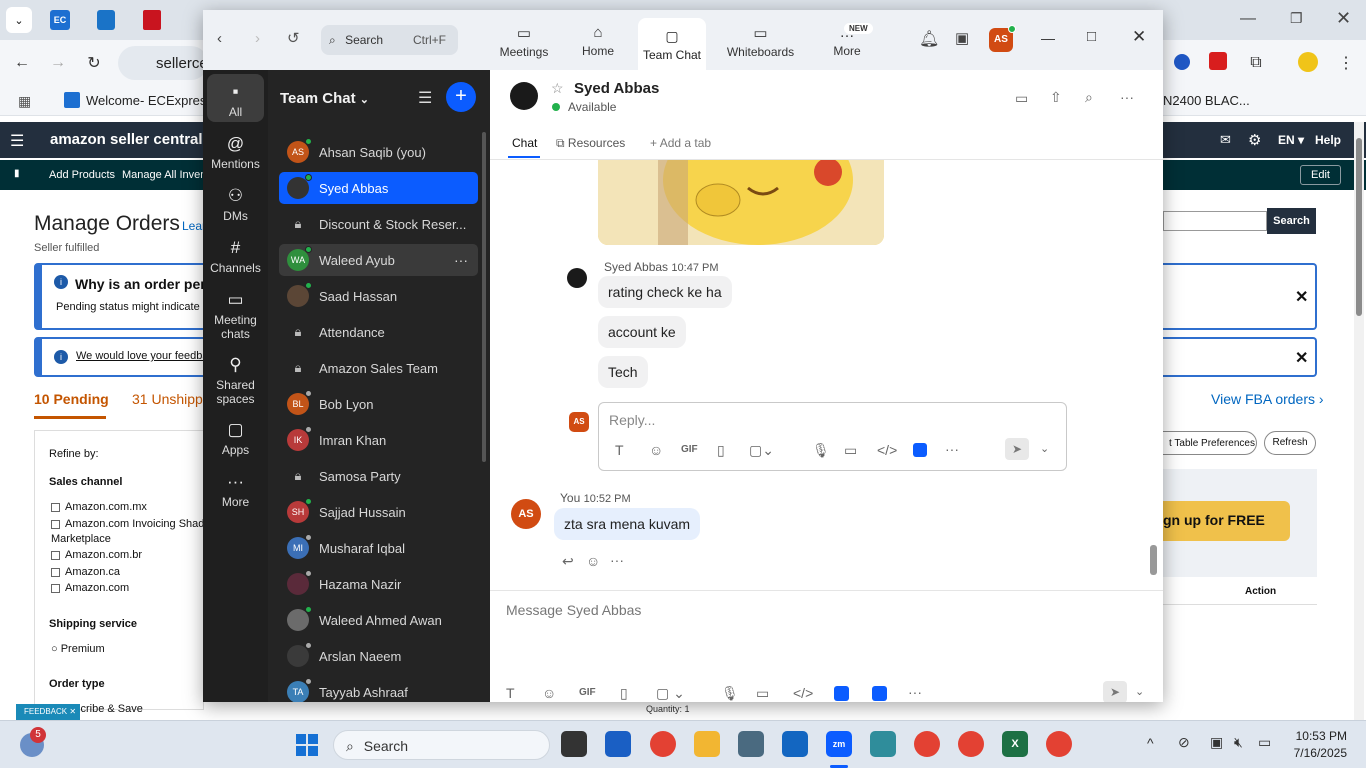 This screenshot has width=1366, height=768. I want to click on premium-option: ○ Premium, so click(78, 649).